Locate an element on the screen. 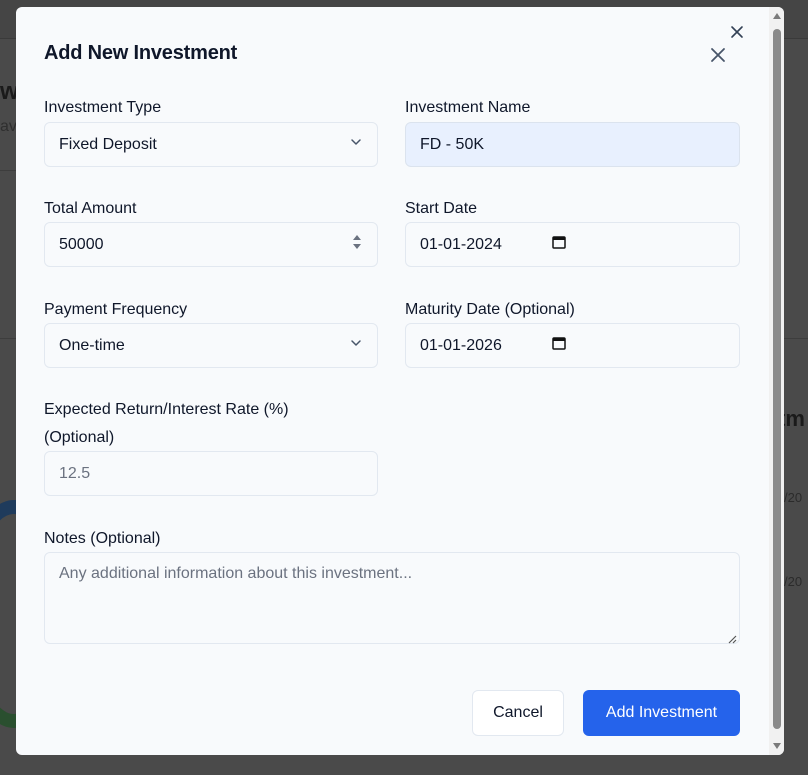 This screenshot has width=808, height=775. background-subtext: av is located at coordinates (8, 126).